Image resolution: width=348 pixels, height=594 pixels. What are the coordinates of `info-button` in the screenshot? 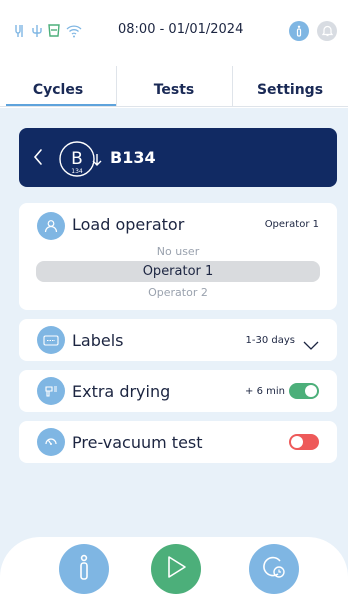 It's located at (299, 31).